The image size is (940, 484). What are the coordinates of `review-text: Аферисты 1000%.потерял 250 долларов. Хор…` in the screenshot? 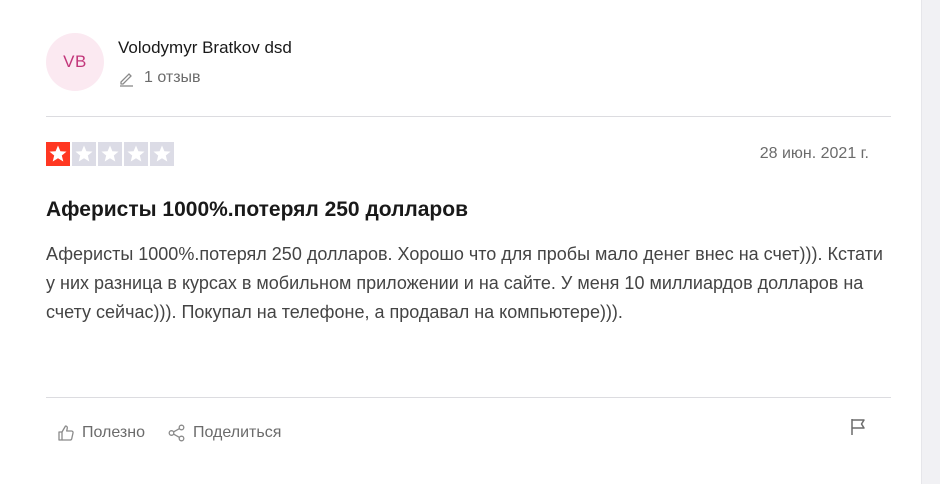 It's located at (464, 283).